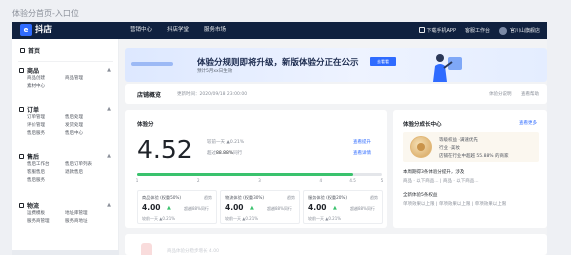  Describe the element at coordinates (65, 70) in the screenshot. I see `sidebar-section-header: 商品 ▲` at that location.